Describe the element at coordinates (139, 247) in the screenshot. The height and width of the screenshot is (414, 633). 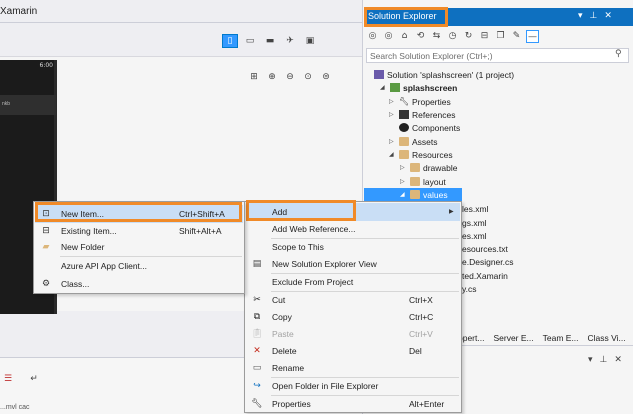
I see `menu-item-new-folder: ▰ New Folder` at that location.